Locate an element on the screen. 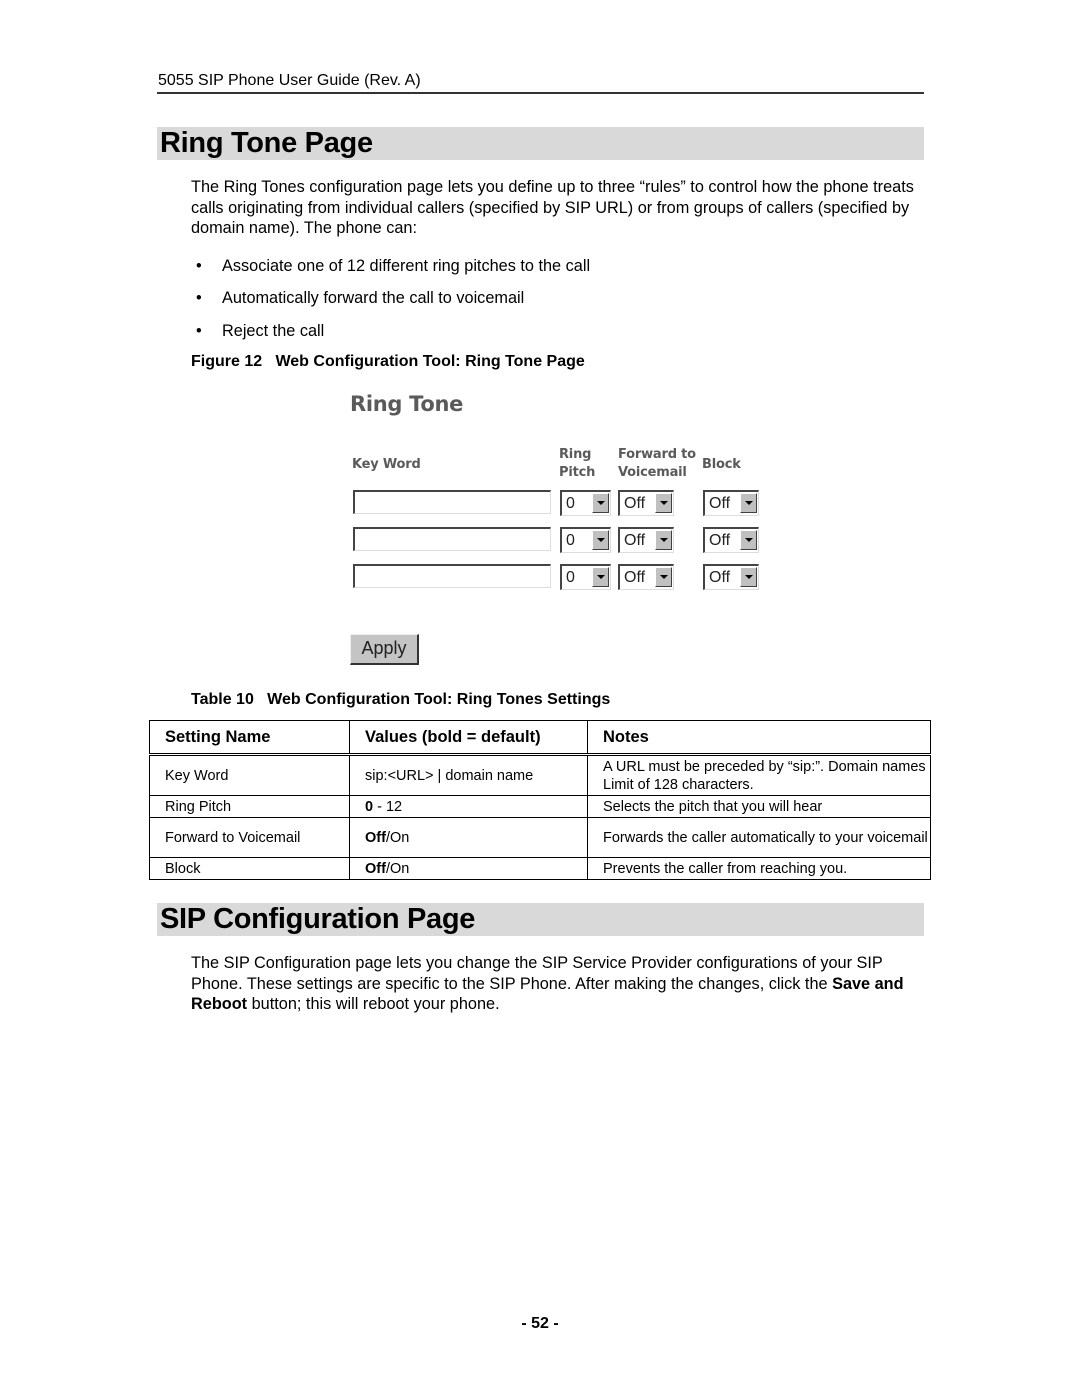 The width and height of the screenshot is (1080, 1397). setting-values: sip:<URL> | domain name is located at coordinates (468, 775).